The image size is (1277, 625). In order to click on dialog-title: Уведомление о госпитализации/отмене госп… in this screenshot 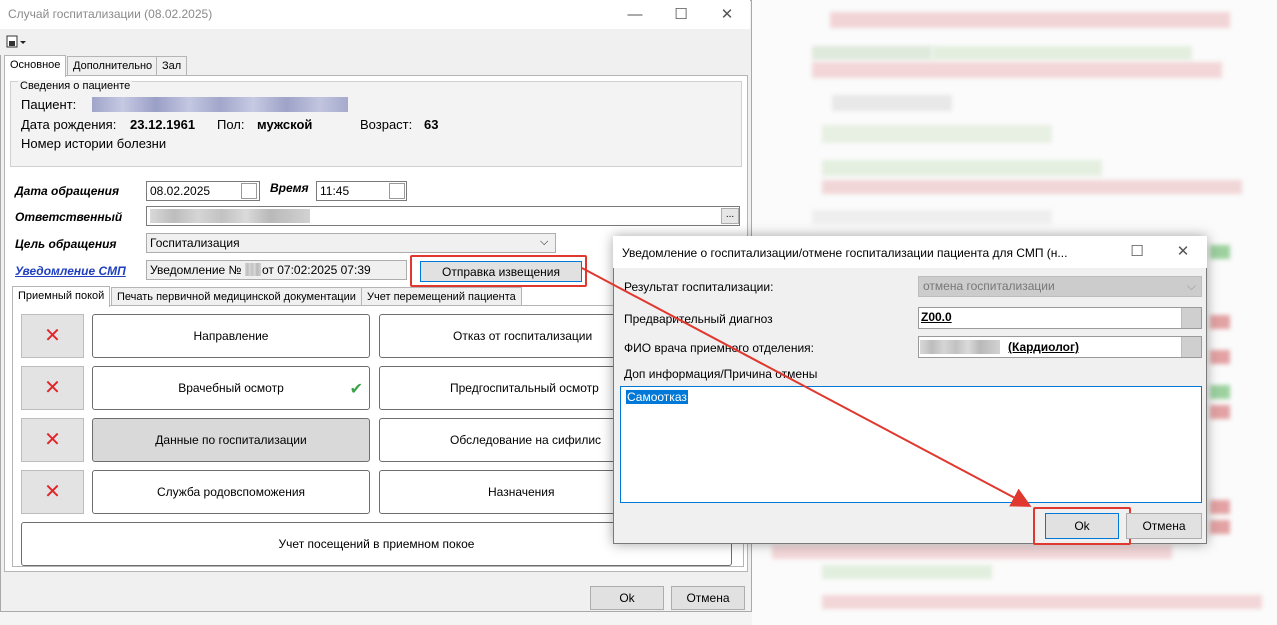, I will do `click(845, 253)`.